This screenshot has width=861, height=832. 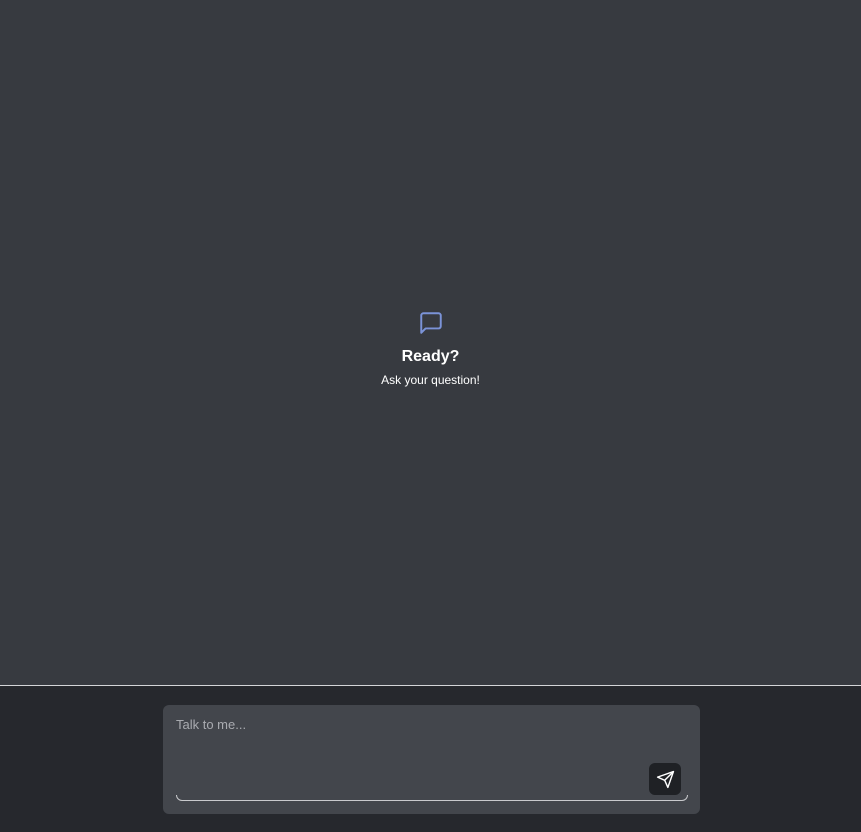 I want to click on empty-state: Ready? Ask your question!, so click(x=430, y=349).